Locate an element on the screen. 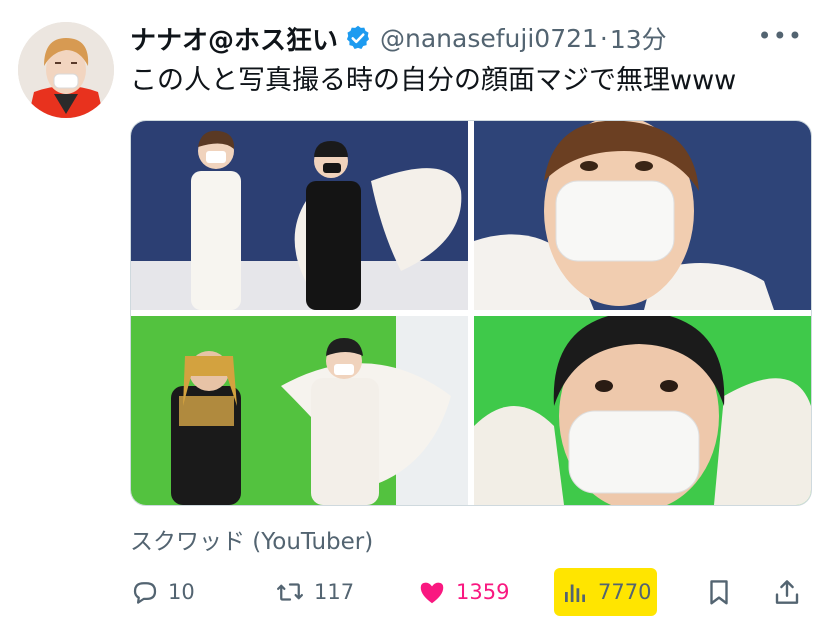 Image resolution: width=827 pixels, height=630 pixels. share-button is located at coordinates (787, 592).